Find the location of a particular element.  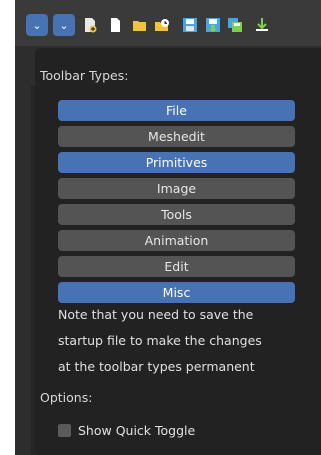

toolbar-type-primitives-toggle: Primitives is located at coordinates (176, 162).